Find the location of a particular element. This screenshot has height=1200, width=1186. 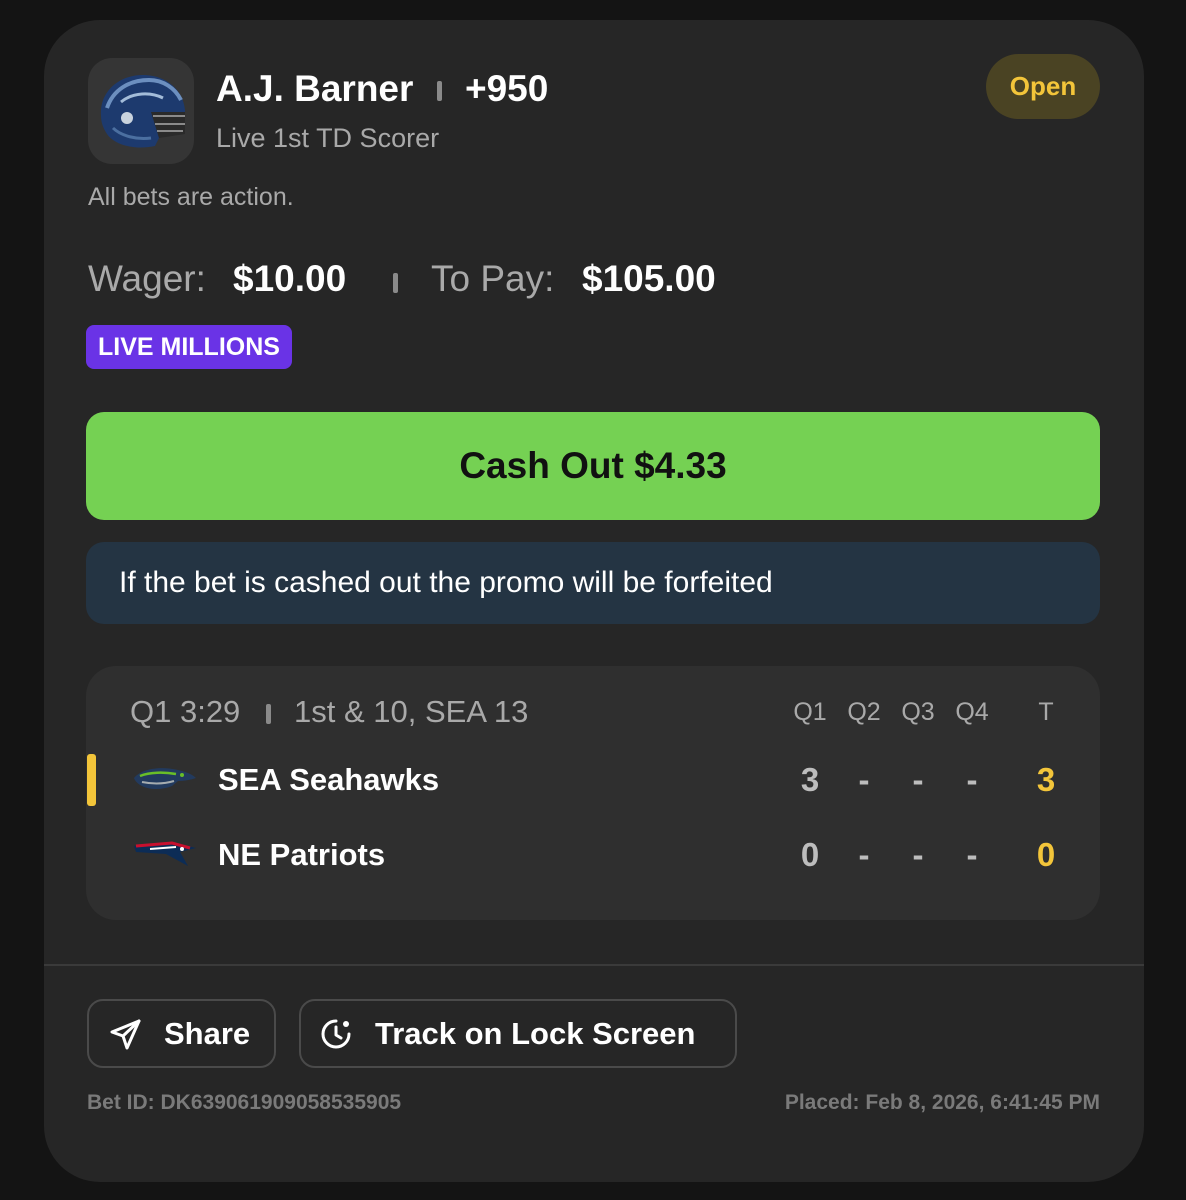

topay-label: To Pay: is located at coordinates (493, 278).